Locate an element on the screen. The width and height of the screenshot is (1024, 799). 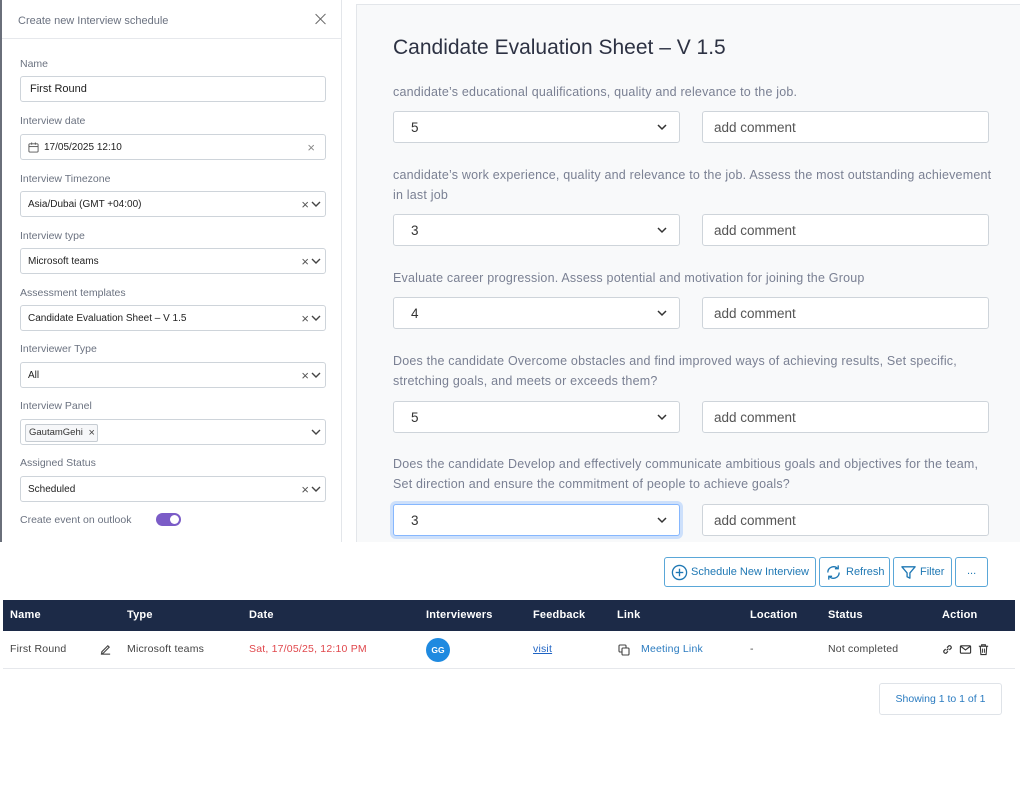
panel-select: GautamGehi × is located at coordinates (173, 432).